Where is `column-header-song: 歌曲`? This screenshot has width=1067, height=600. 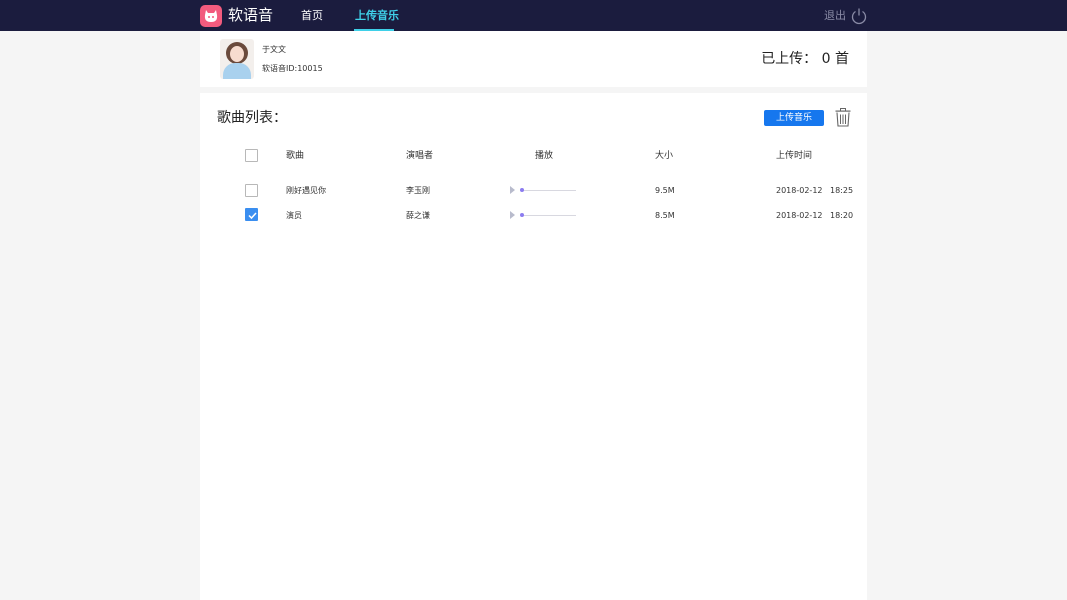
column-header-song: 歌曲 is located at coordinates (295, 156).